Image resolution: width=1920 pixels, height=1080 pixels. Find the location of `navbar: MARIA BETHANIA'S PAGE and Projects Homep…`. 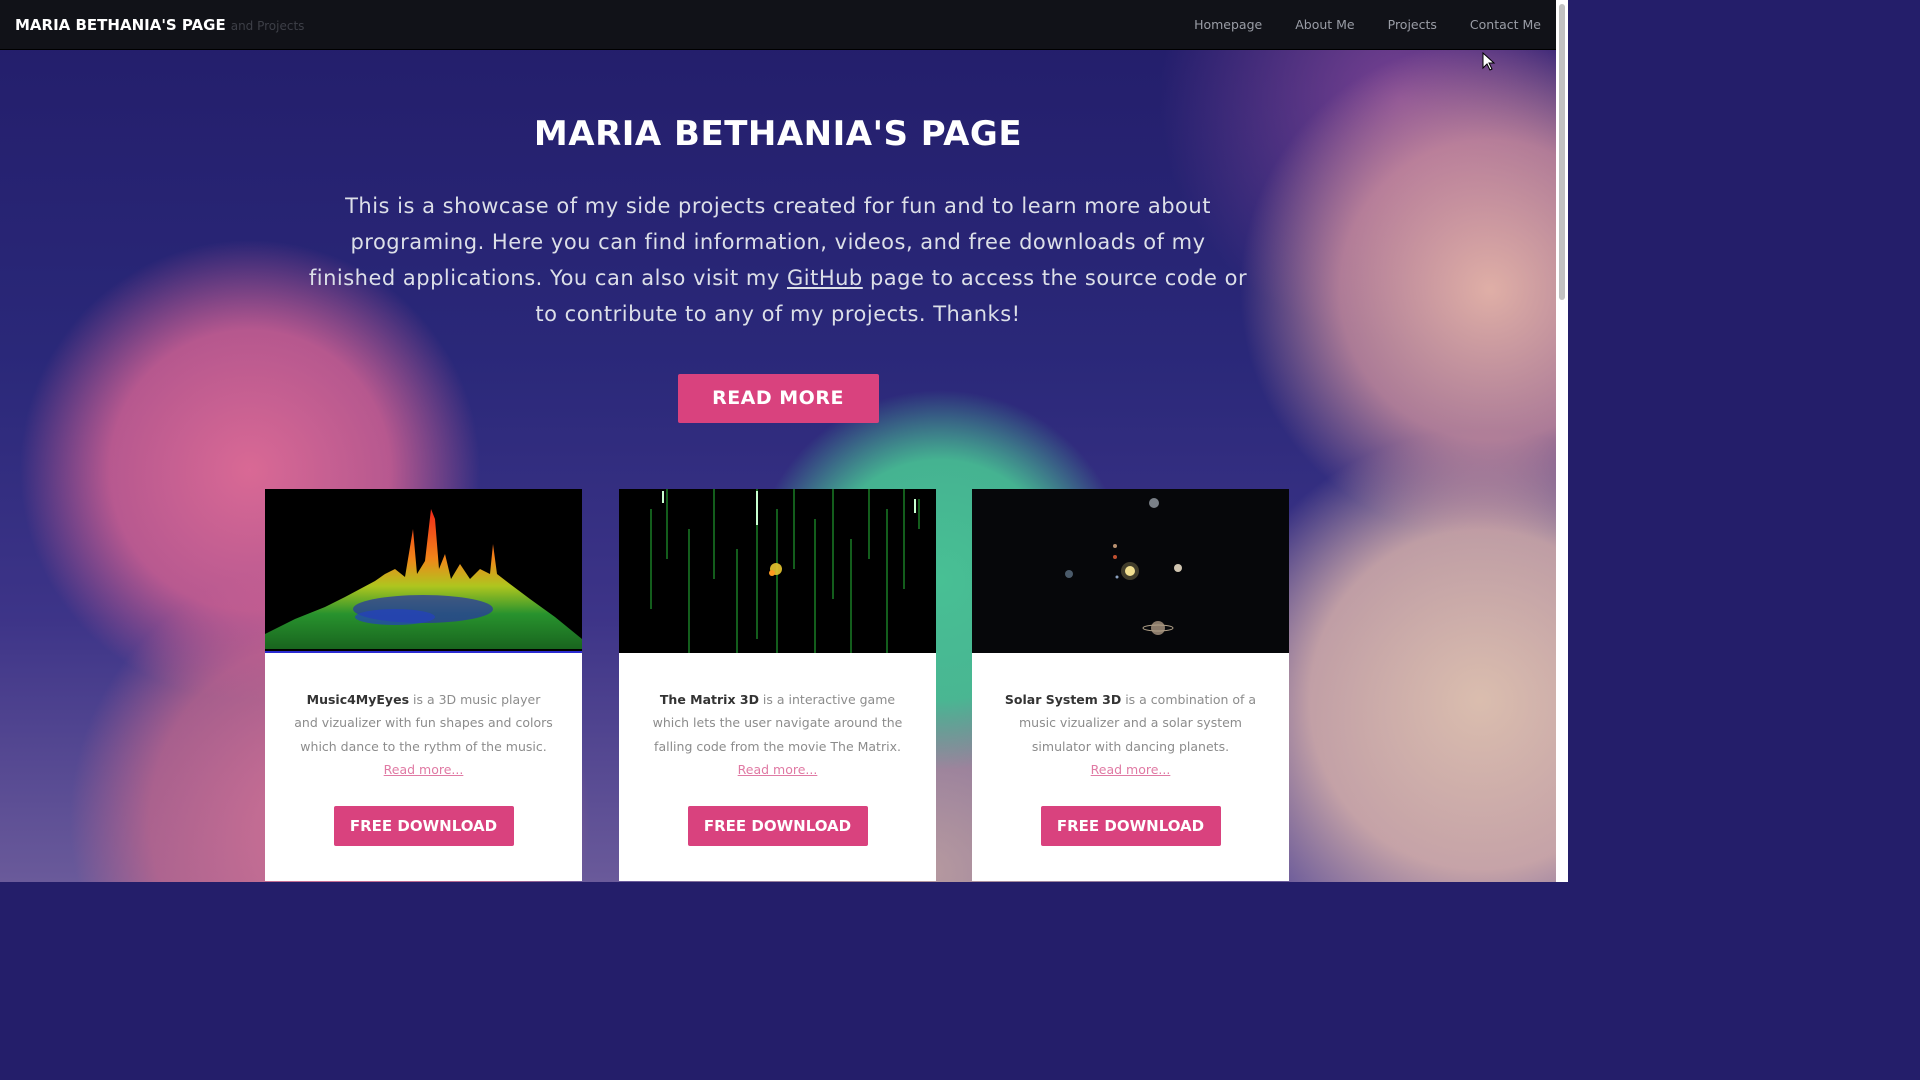

navbar: MARIA BETHANIA'S PAGE and Projects Homep… is located at coordinates (778, 25).